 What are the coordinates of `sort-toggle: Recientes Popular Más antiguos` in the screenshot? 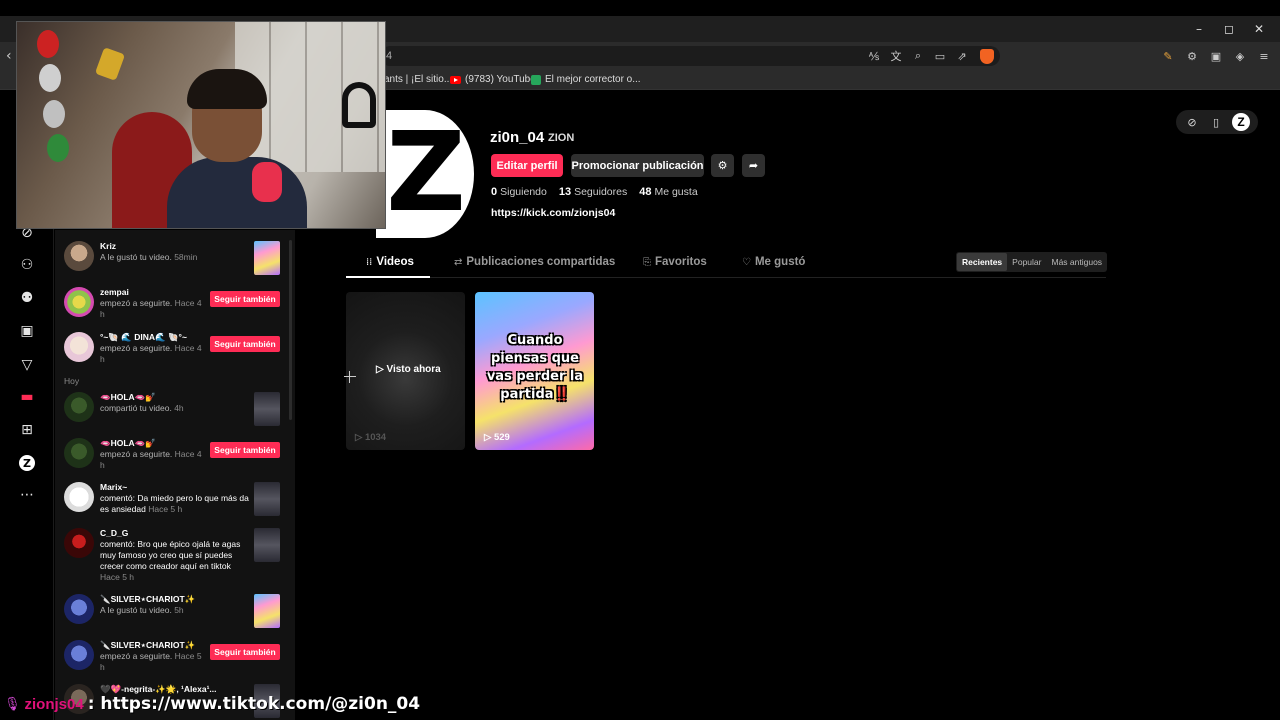 It's located at (1032, 262).